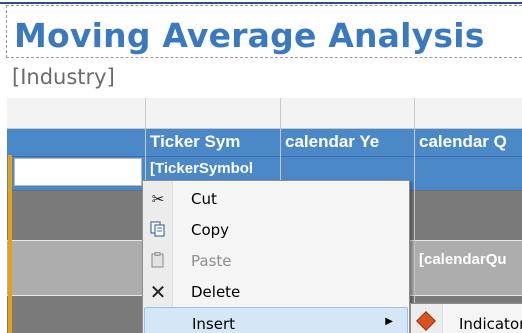  What do you see at coordinates (276, 260) in the screenshot?
I see `menu-item-paste: Paste` at bounding box center [276, 260].